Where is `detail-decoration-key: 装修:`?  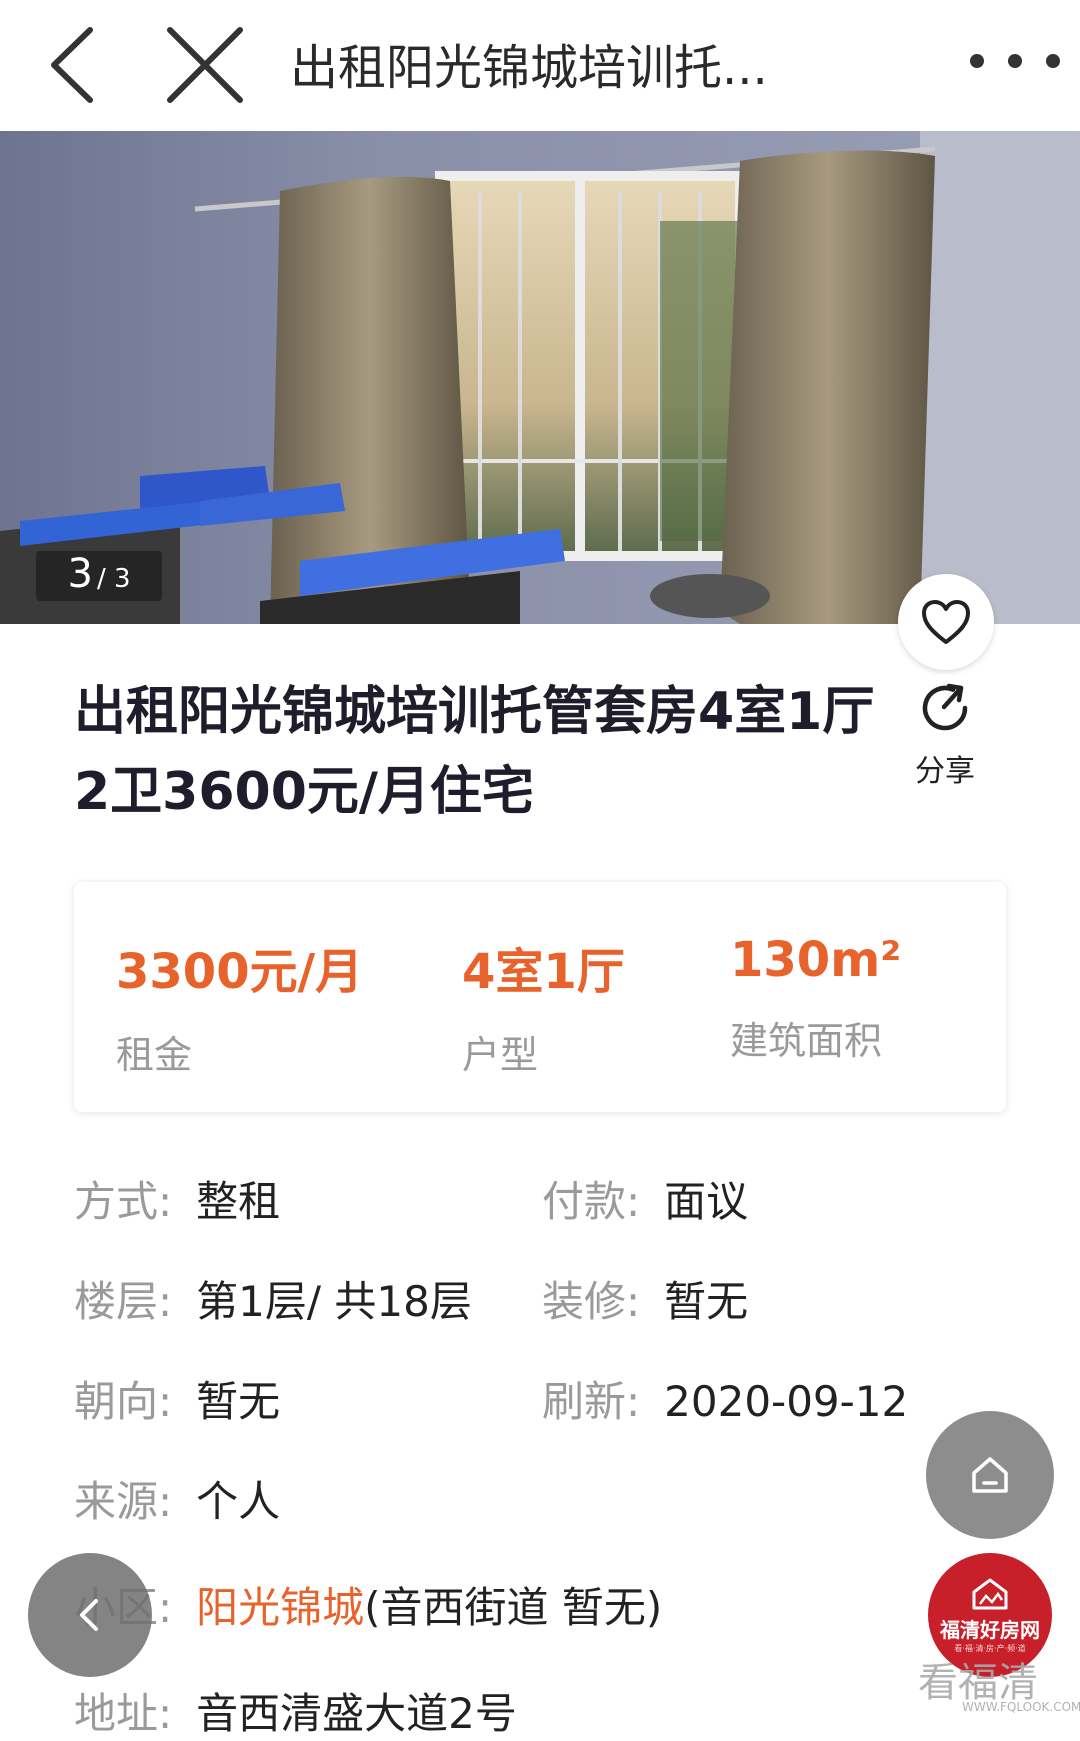
detail-decoration-key: 装修: is located at coordinates (591, 1301).